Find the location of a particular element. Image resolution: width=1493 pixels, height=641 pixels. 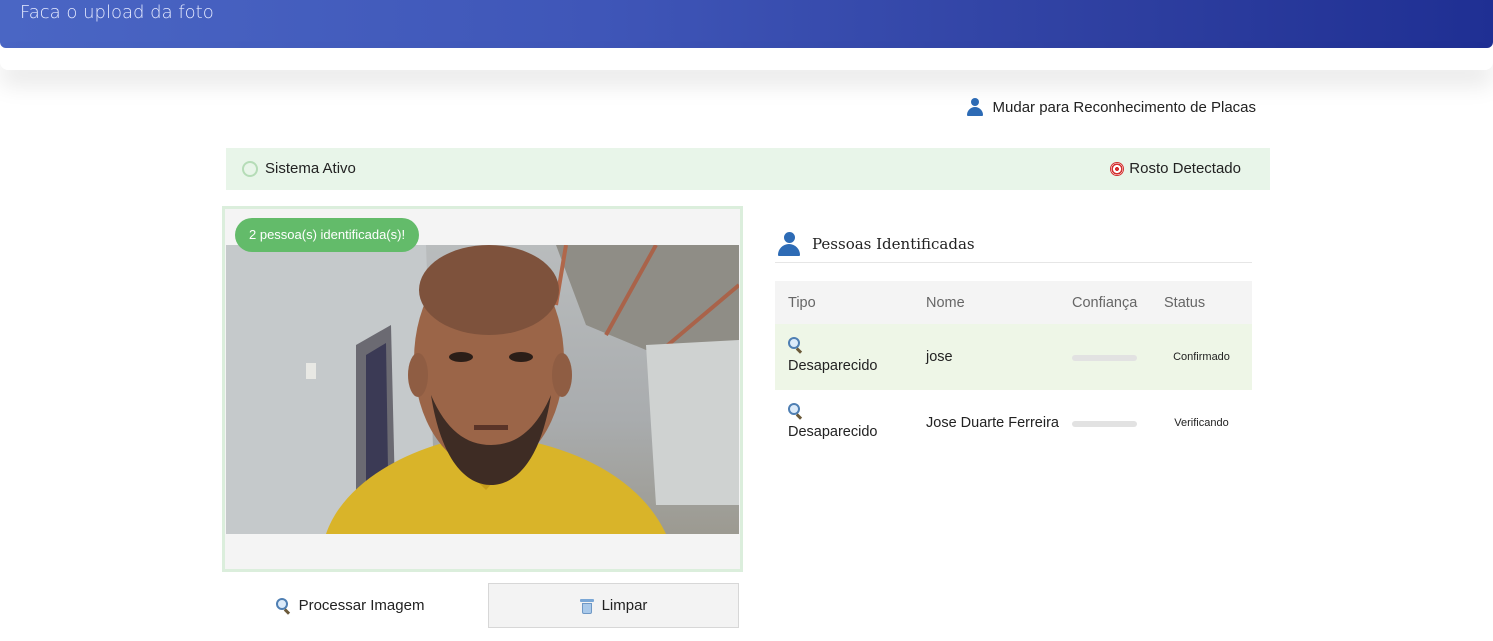

system-status-bar: Sistema Ativo Rosto Detectado is located at coordinates (748, 169).